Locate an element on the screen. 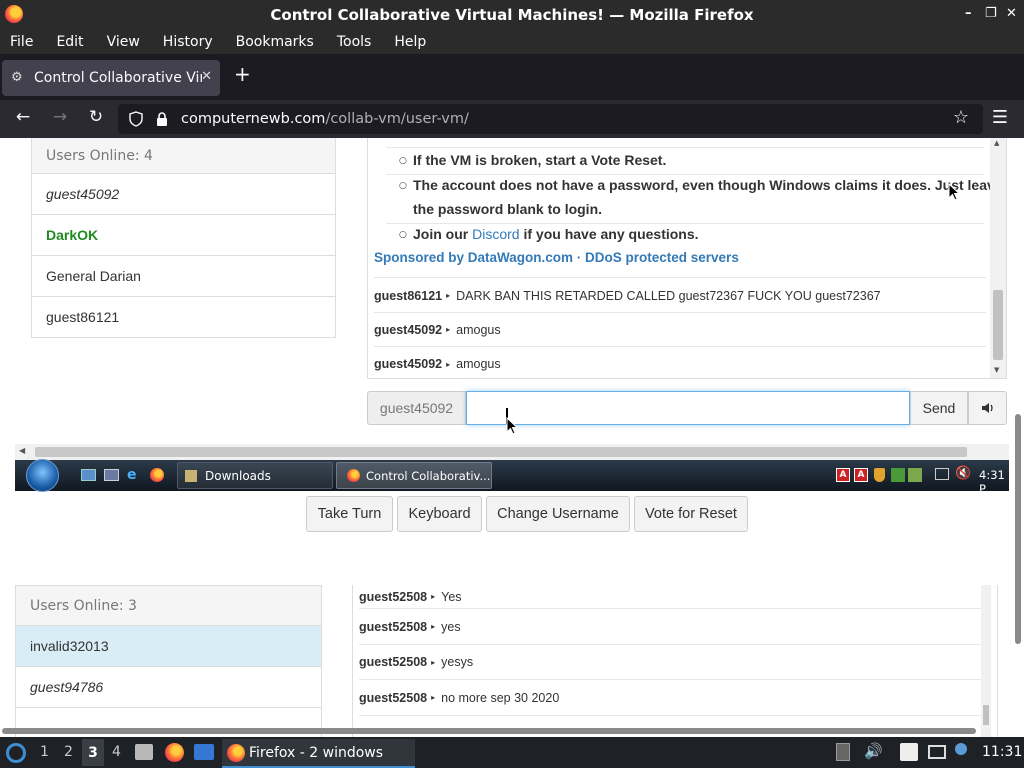  terminal-icon is located at coordinates (204, 752).